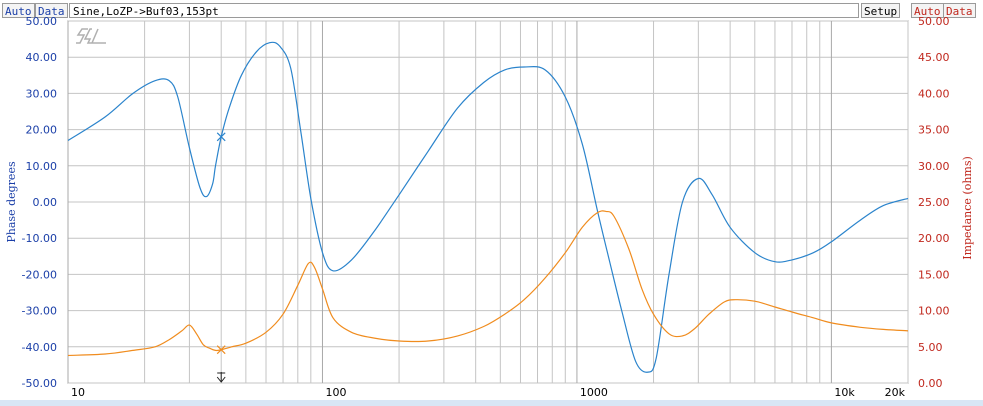 This screenshot has width=983, height=406. What do you see at coordinates (594, 392) in the screenshot?
I see `x-tick-label: 1000` at bounding box center [594, 392].